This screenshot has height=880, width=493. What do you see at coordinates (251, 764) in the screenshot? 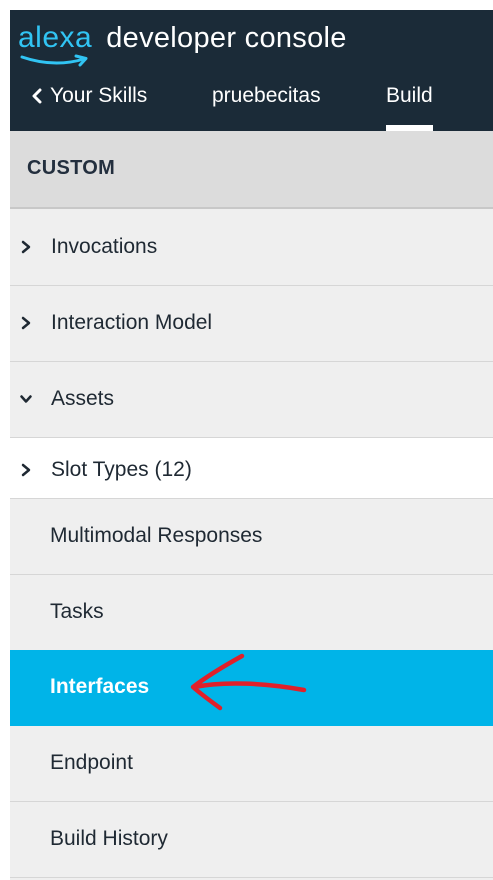
I see `sidebar-item-endpoint: Endpoint` at bounding box center [251, 764].